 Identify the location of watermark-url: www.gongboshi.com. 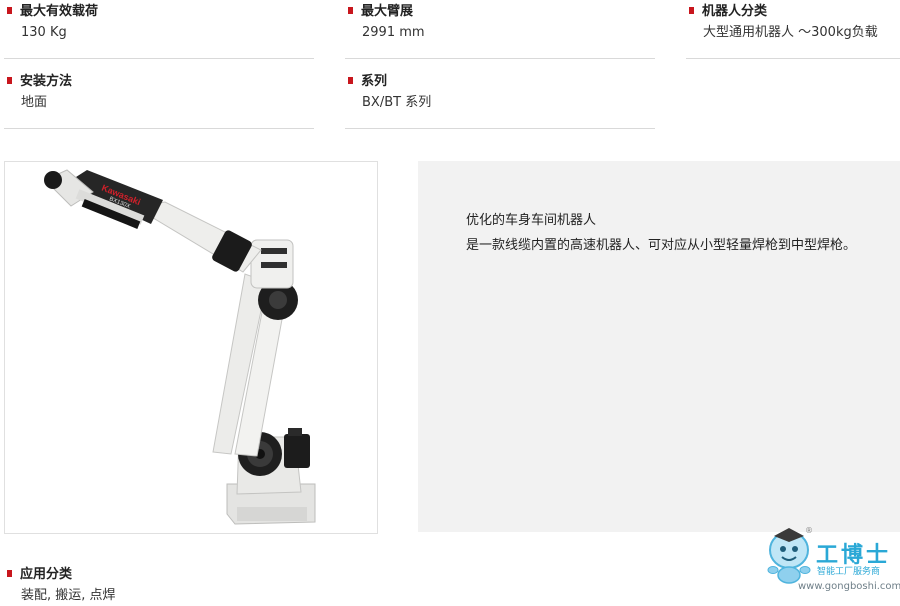
(849, 586).